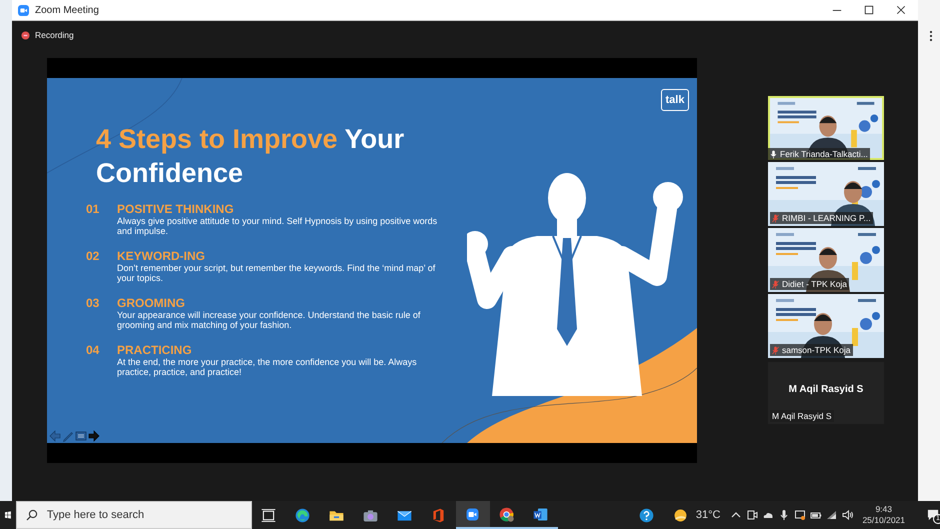 This screenshot has width=940, height=529. I want to click on step-description: Always give positive attitude to your mind. Self Hypnosis by using positive words and impulse., so click(277, 226).